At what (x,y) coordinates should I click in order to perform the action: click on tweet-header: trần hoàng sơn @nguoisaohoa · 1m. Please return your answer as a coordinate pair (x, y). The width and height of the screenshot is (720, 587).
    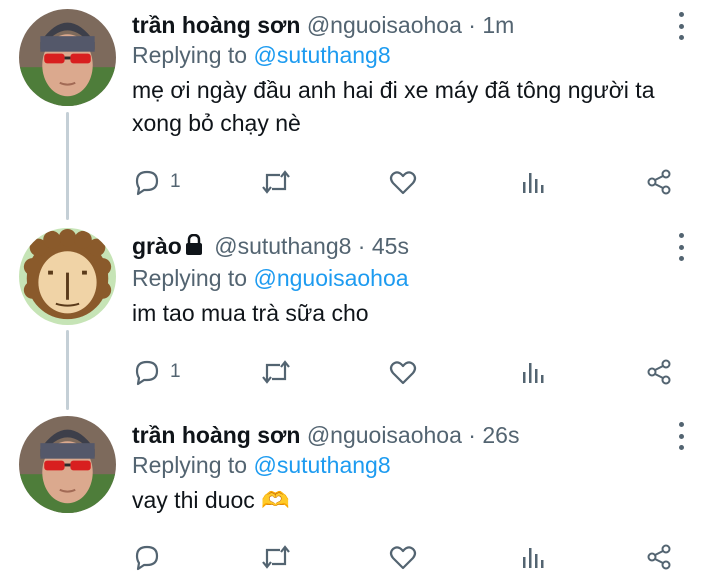
    Looking at the image, I should click on (406, 25).